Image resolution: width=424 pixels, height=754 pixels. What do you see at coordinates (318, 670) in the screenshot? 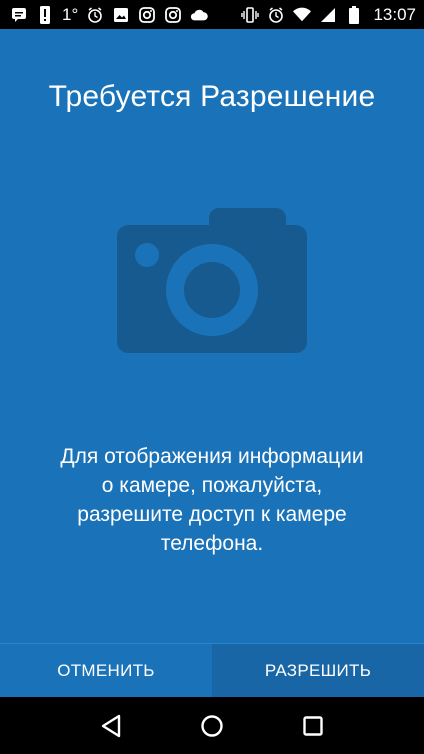
I see `allow-button: РАЗРЕШИТЬ` at bounding box center [318, 670].